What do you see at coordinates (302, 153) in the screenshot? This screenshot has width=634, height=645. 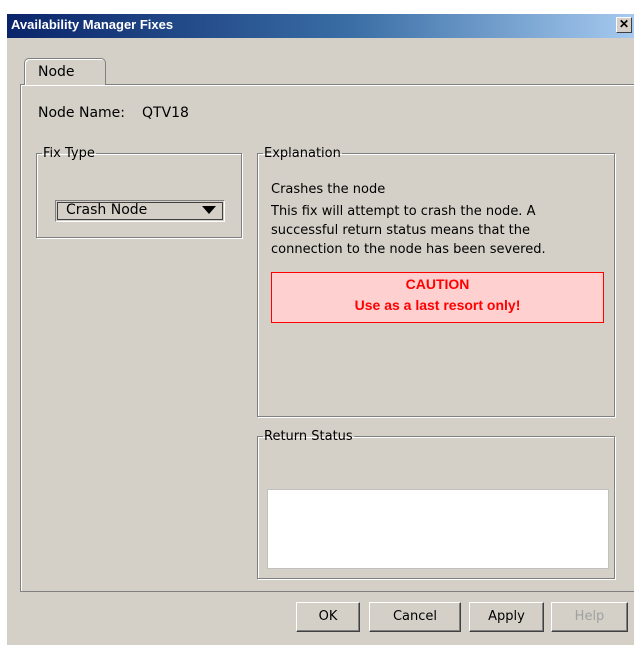 I see `explanation-legend: Explanation` at bounding box center [302, 153].